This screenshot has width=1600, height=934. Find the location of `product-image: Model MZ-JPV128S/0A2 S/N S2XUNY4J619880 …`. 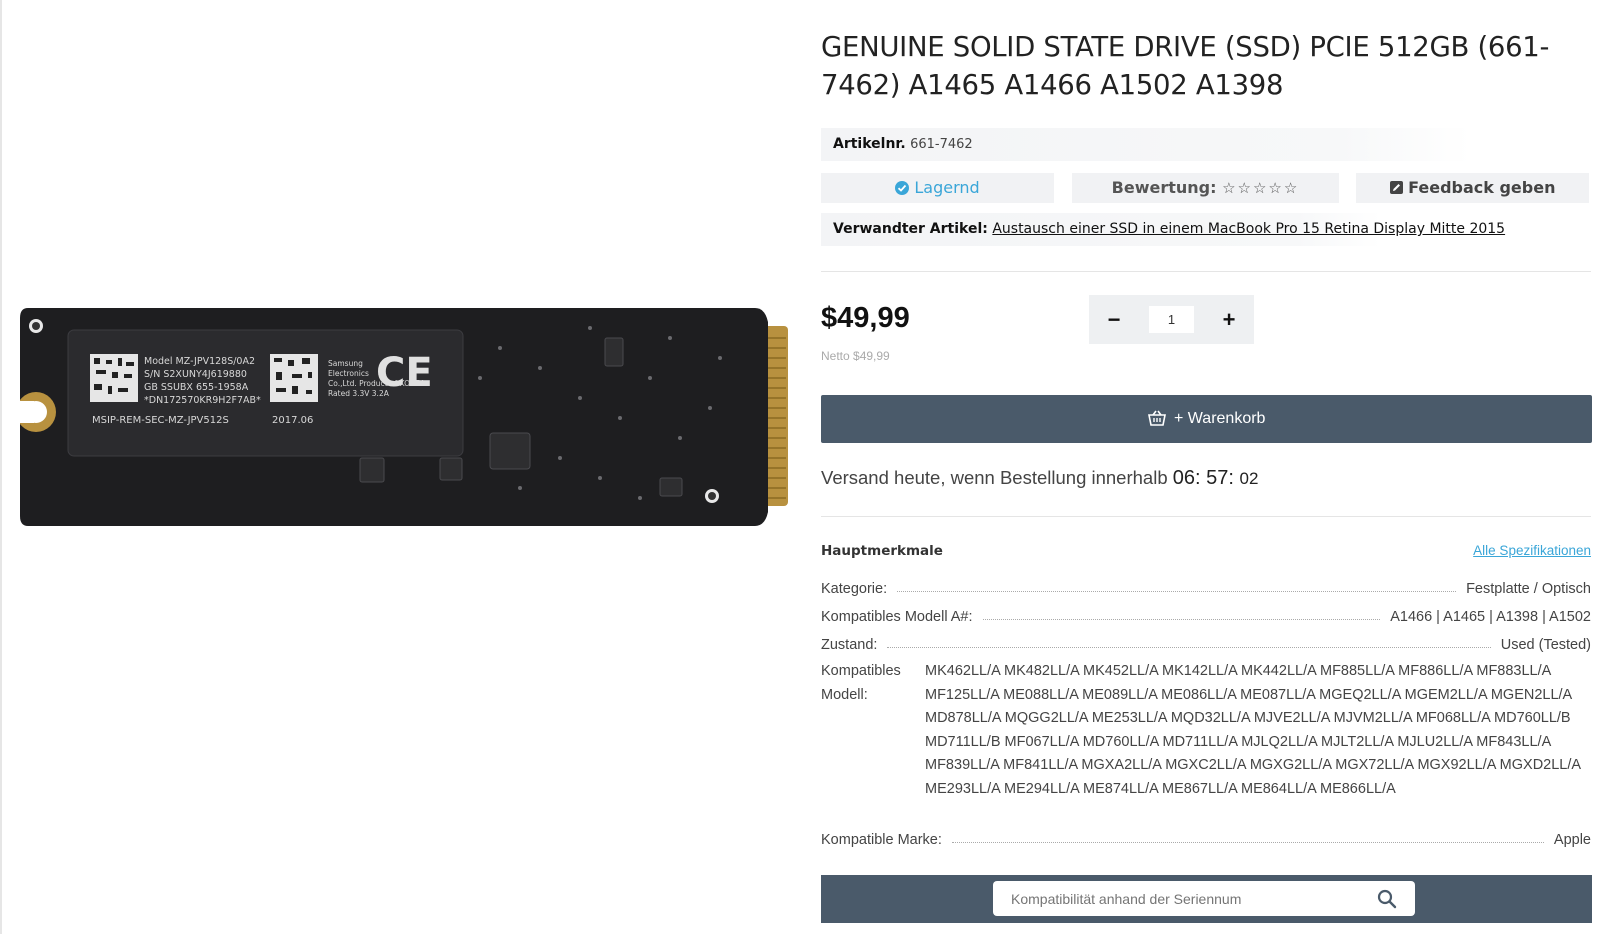

product-image: Model MZ-JPV128S/0A2 S/N S2XUNY4J619880 … is located at coordinates (404, 417).